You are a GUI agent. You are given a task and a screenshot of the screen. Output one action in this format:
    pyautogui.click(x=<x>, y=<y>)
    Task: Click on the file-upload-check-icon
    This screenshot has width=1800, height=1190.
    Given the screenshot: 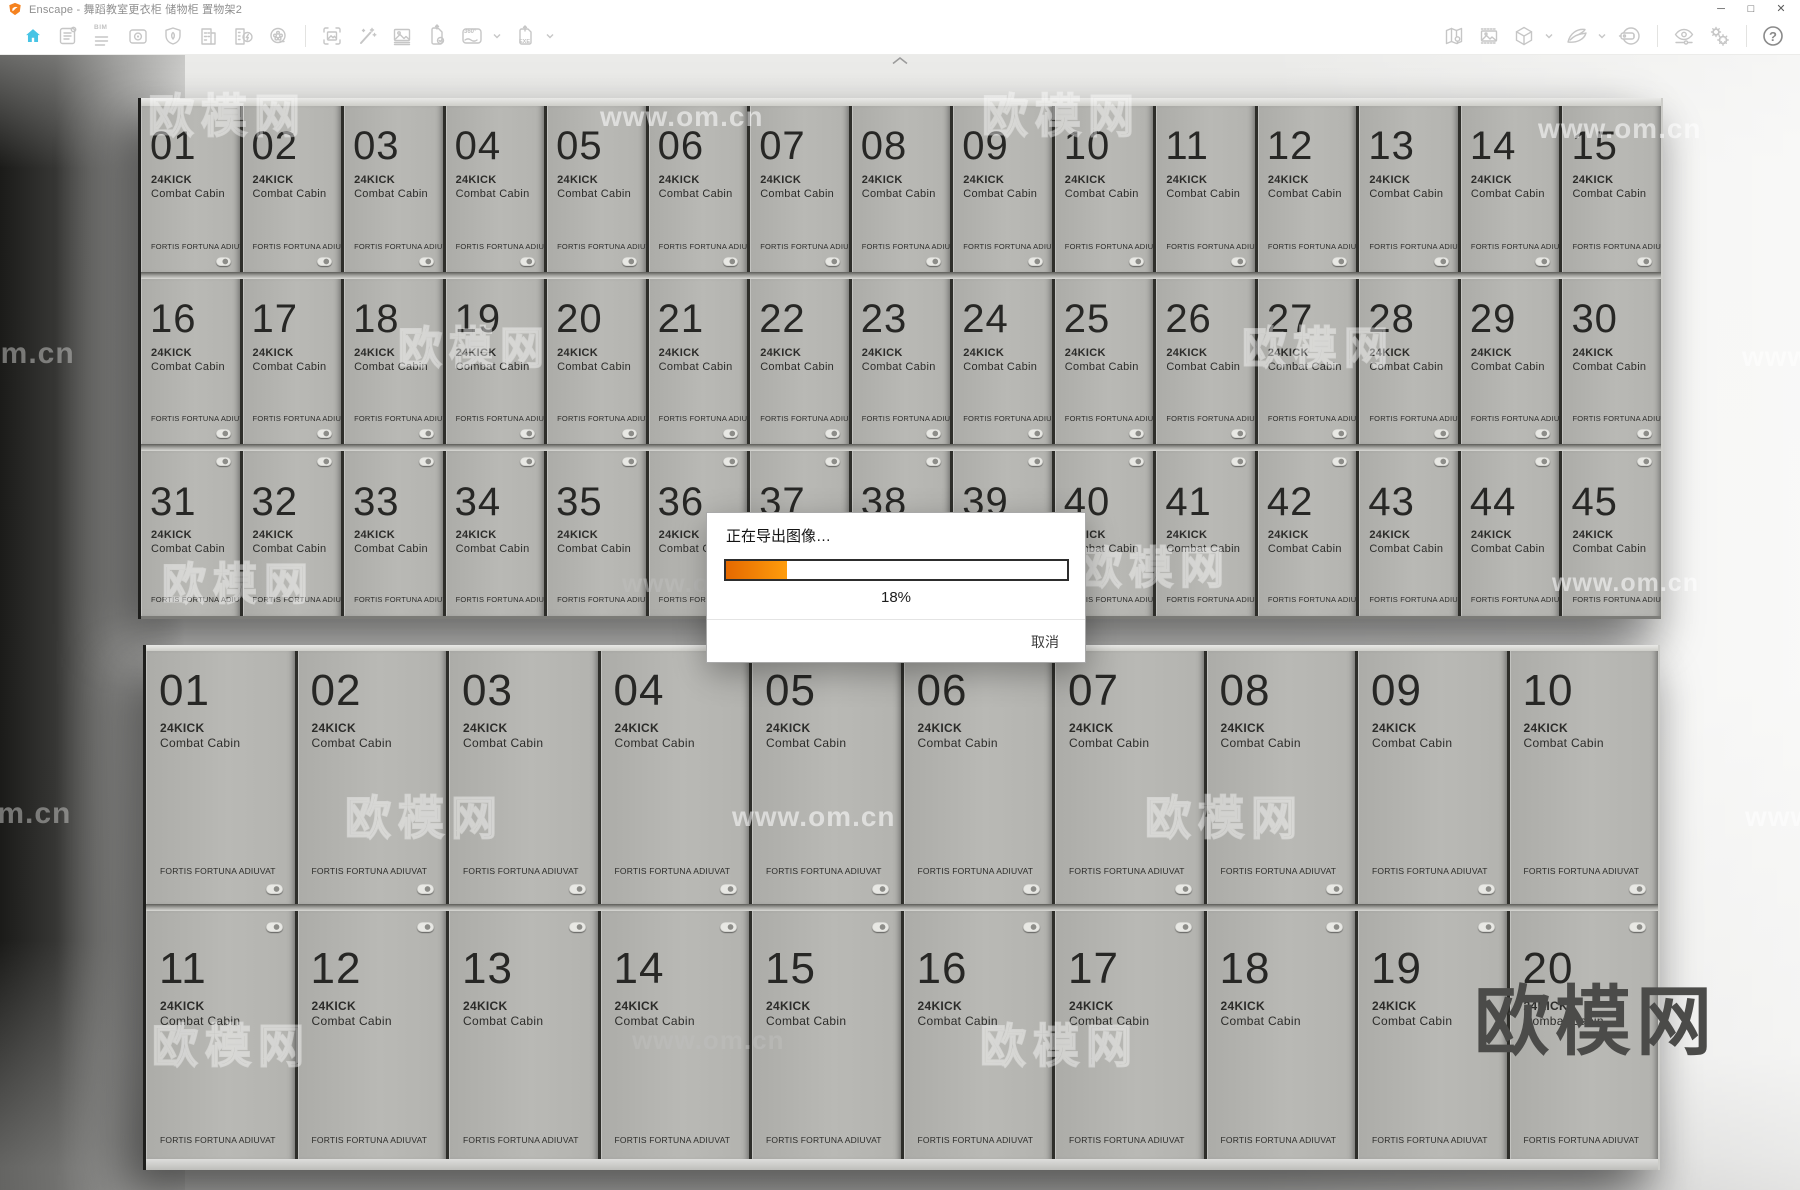 What is the action you would take?
    pyautogui.click(x=437, y=36)
    